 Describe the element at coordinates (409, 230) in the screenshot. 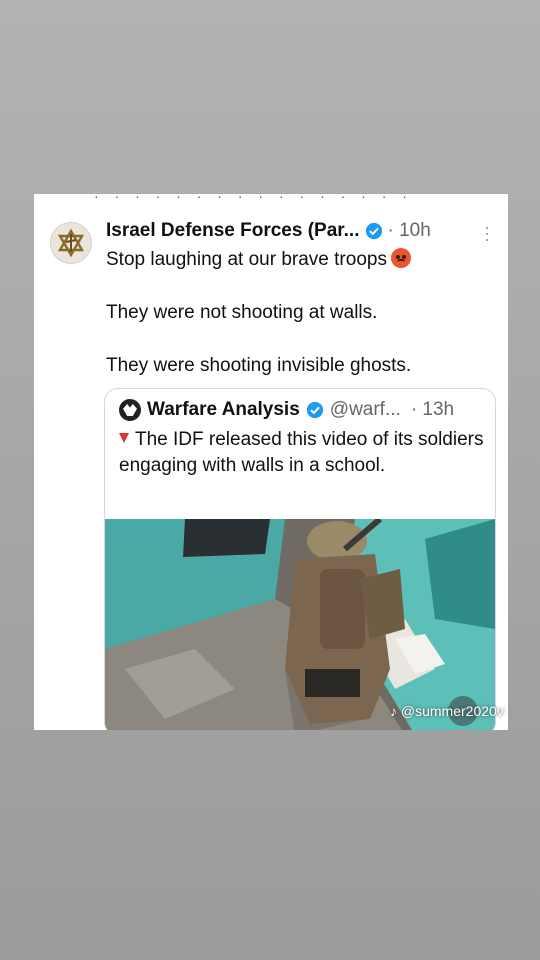

I see `post-time: · 10h` at that location.